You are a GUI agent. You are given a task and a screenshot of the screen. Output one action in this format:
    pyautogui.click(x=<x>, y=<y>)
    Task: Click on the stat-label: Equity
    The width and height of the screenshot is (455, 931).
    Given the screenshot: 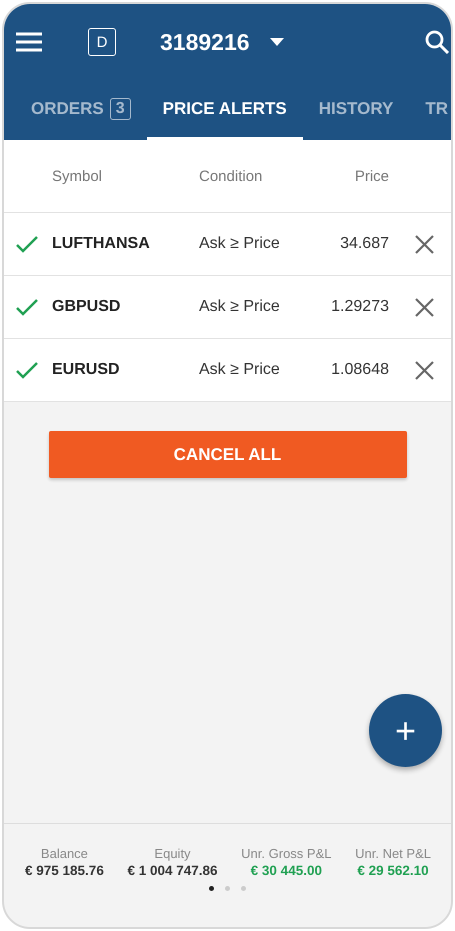 What is the action you would take?
    pyautogui.click(x=172, y=853)
    